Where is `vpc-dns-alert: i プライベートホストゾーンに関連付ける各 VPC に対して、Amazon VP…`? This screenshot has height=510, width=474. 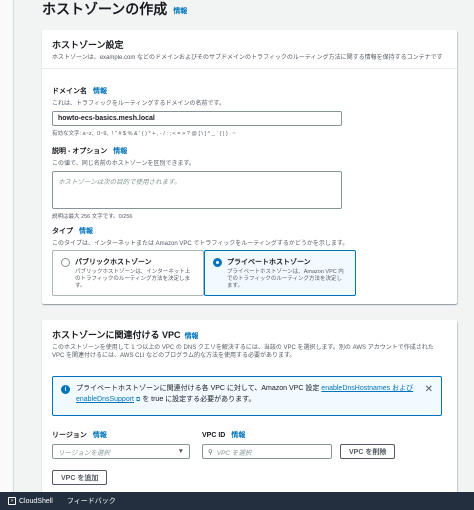
vpc-dns-alert: i プライベートホストゾーンに関連付ける各 VPC に対して、Amazon VP… is located at coordinates (247, 396).